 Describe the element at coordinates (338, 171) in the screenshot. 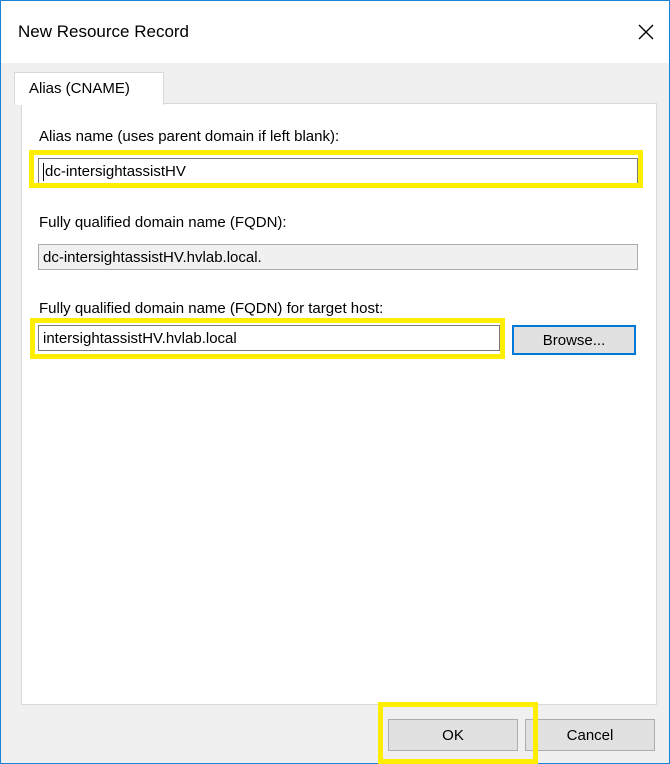

I see `alias-name-input: dc-intersightassistHV` at that location.